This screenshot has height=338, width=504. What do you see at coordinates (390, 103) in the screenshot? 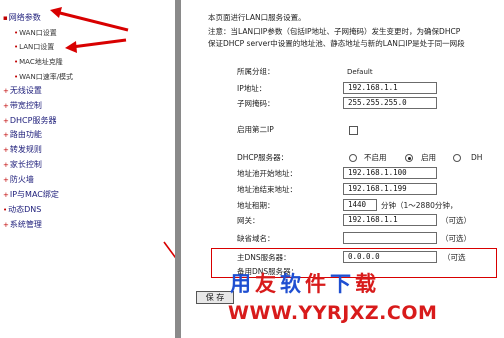
I see `subnet-mask-input: 255.255.255.0` at bounding box center [390, 103].